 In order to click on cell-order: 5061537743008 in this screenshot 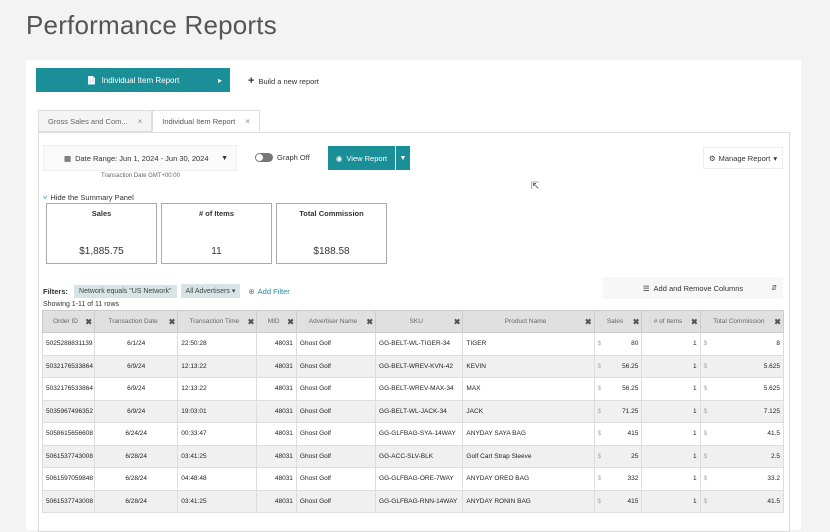, I will do `click(68, 501)`.